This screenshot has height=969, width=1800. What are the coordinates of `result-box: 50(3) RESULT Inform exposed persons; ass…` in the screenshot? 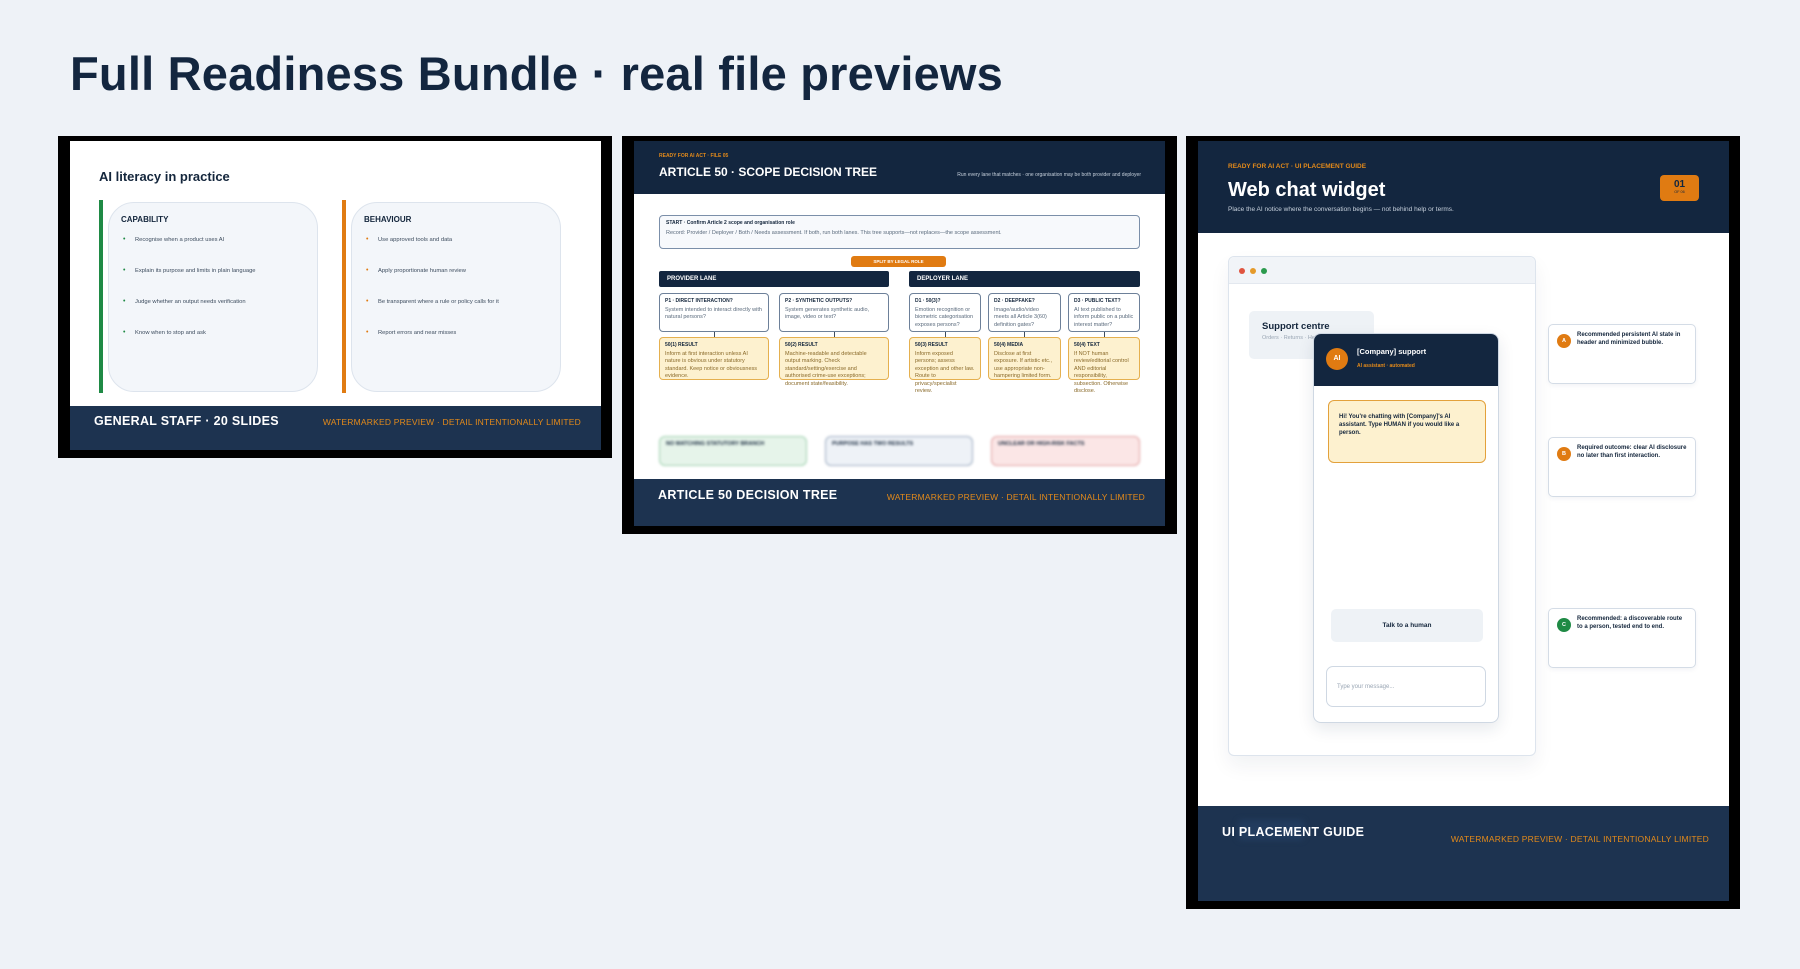 It's located at (945, 365).